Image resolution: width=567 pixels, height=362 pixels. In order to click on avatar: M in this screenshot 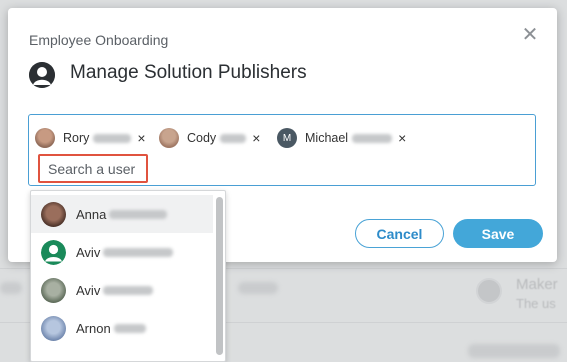, I will do `click(287, 138)`.